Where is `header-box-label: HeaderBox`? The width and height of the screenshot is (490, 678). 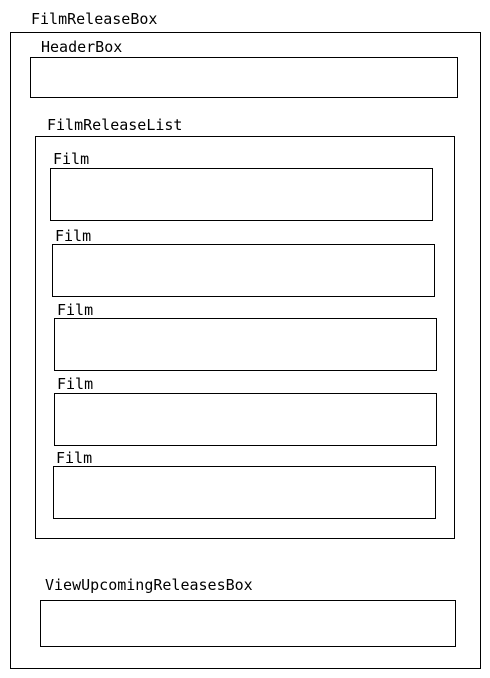
header-box-label: HeaderBox is located at coordinates (82, 47).